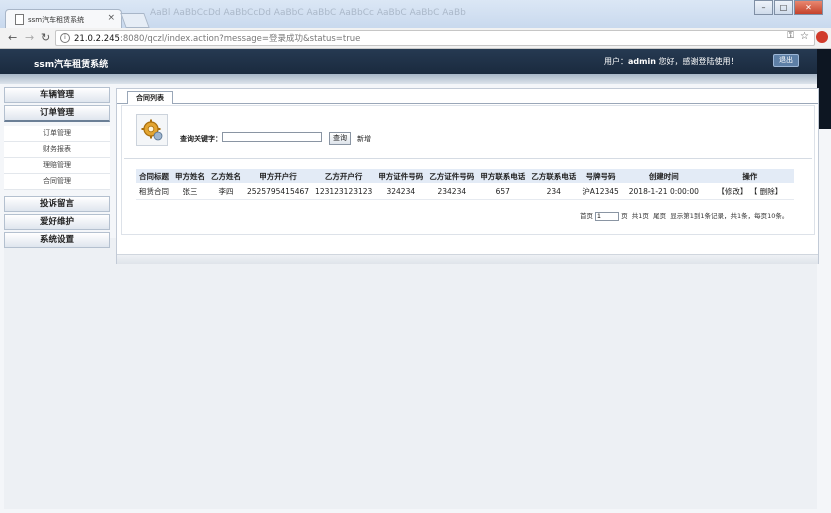 This screenshot has height=513, width=831. I want to click on username: admin, so click(642, 61).